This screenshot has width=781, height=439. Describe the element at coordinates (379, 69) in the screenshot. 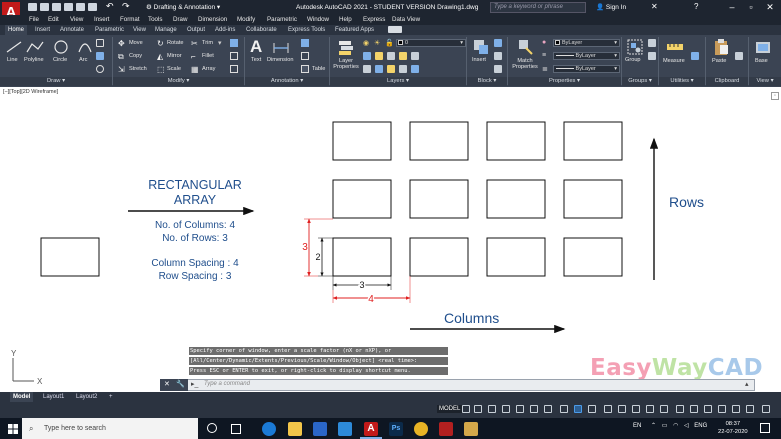

I see `layer-unisolate-icon` at that location.